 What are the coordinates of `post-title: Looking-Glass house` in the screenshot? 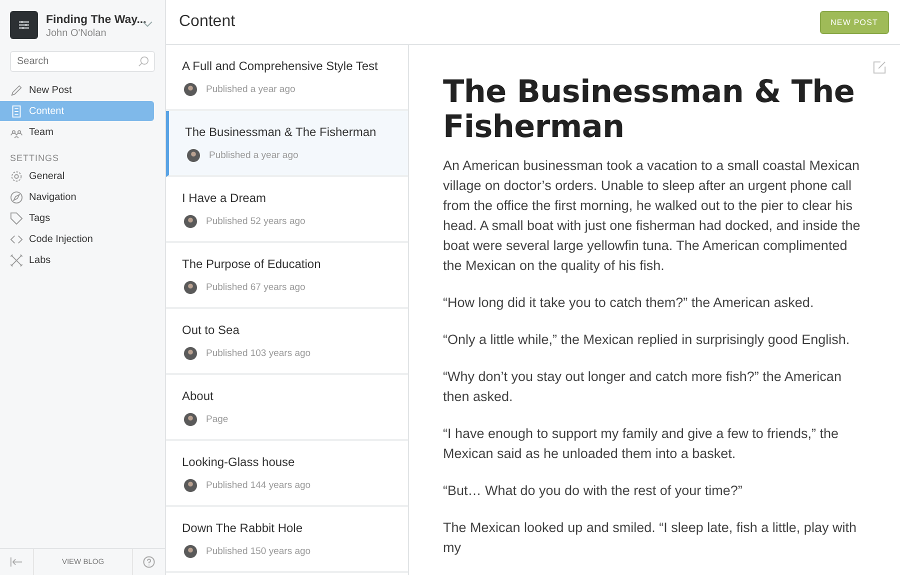 It's located at (239, 462).